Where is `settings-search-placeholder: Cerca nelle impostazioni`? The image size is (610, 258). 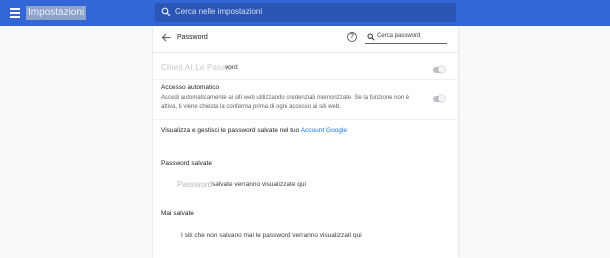
settings-search-placeholder: Cerca nelle impostazioni is located at coordinates (219, 11).